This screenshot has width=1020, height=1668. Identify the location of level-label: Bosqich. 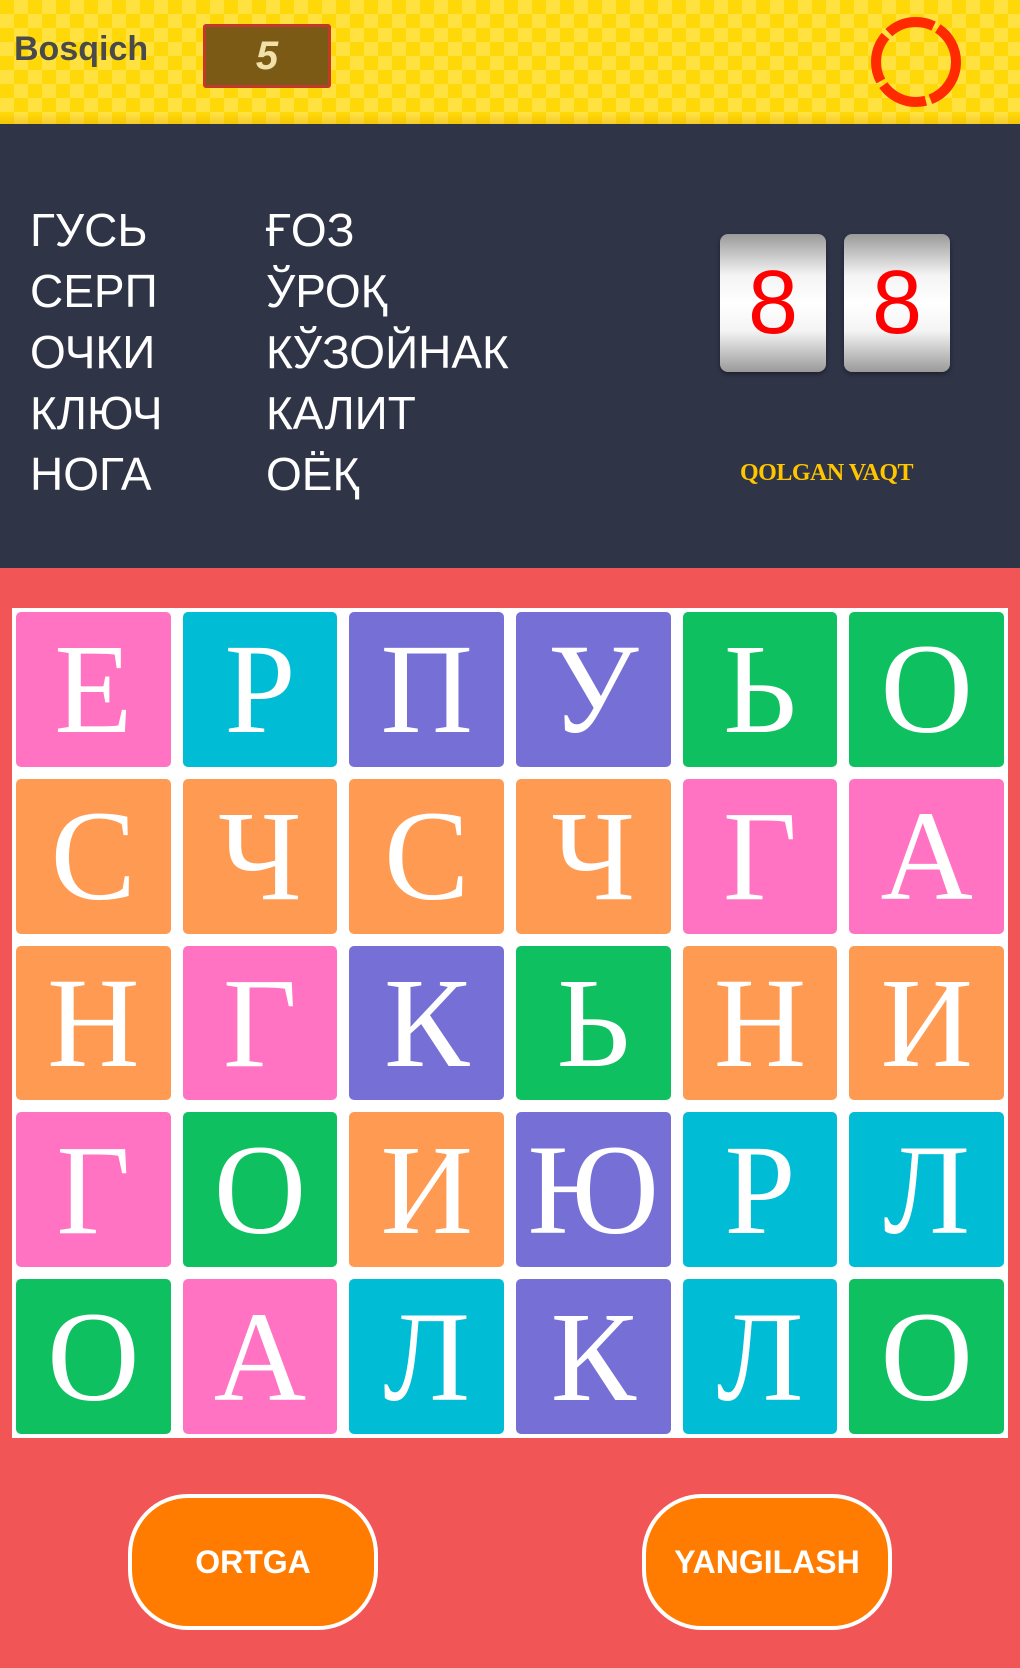
(81, 49).